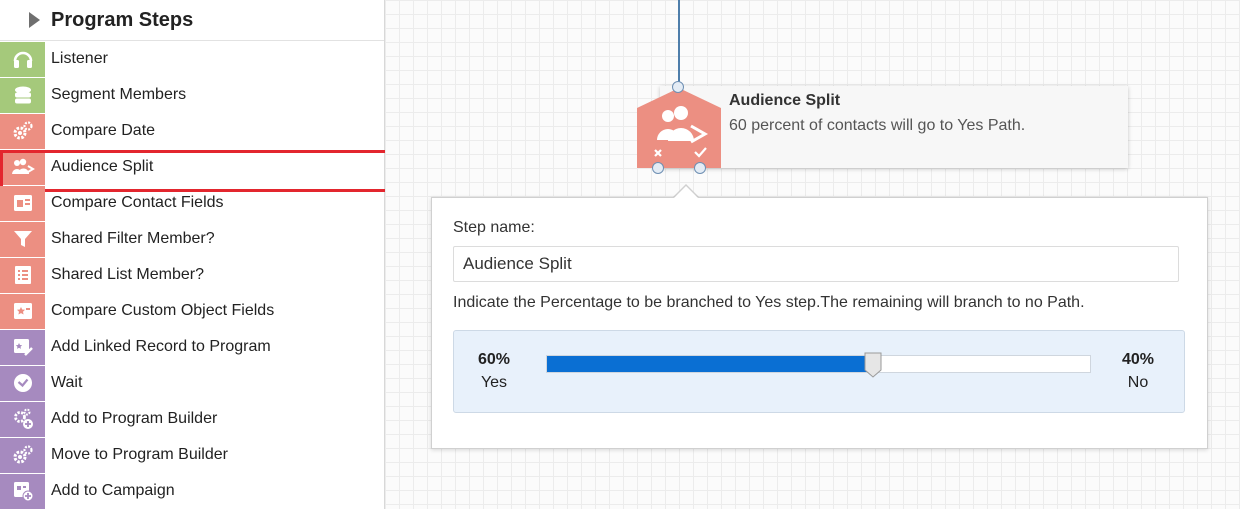  I want to click on campaign-add-icon, so click(22, 491).